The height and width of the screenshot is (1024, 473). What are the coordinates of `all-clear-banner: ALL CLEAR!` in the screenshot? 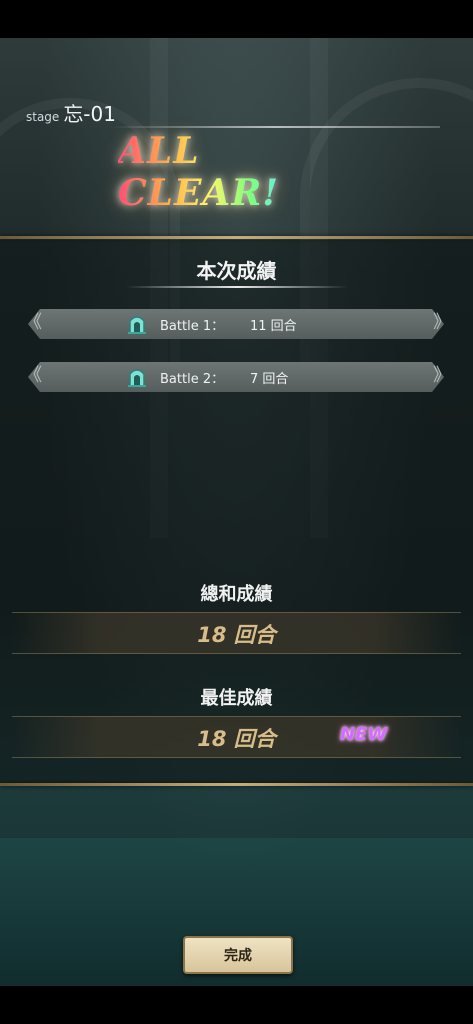 It's located at (238, 172).